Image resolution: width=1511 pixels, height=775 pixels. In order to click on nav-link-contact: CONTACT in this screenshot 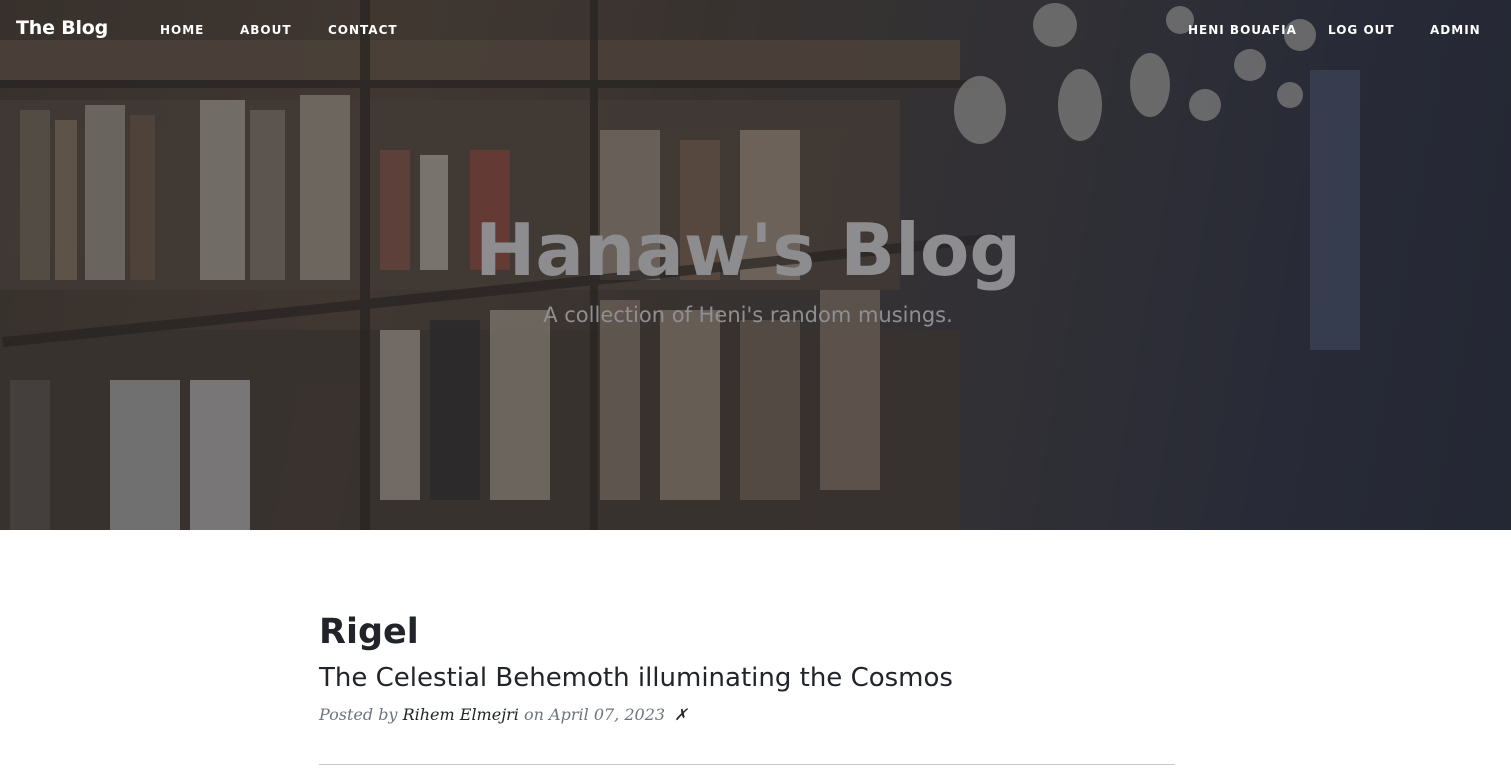, I will do `click(363, 30)`.